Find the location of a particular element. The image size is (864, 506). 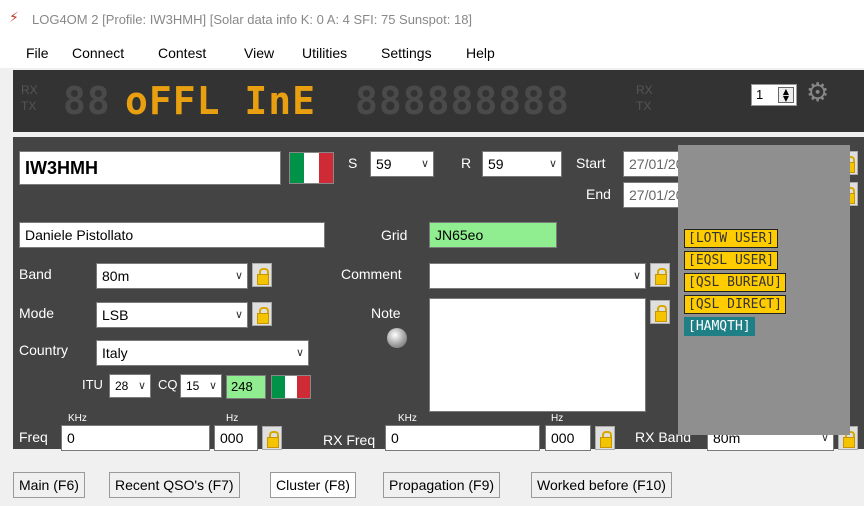

s-report-select: 59 ∨ is located at coordinates (402, 164).